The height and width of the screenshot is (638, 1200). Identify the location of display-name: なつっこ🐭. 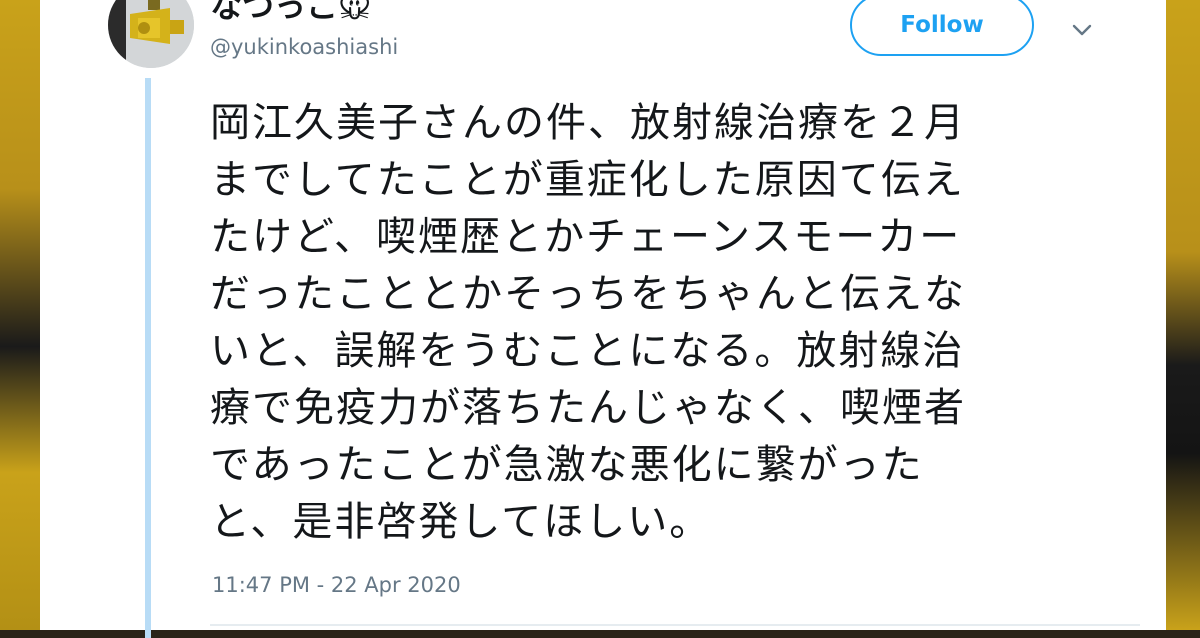
(290, 13).